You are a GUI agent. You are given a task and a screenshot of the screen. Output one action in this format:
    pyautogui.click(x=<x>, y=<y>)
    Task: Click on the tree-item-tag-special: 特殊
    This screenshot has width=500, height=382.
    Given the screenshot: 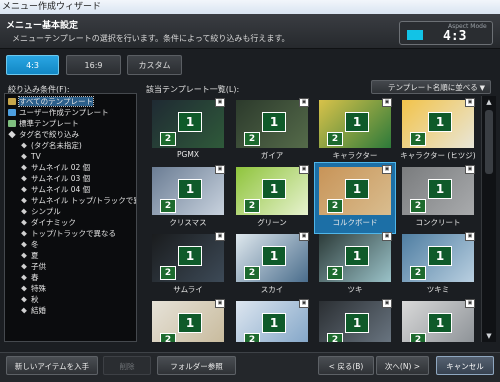 What is the action you would take?
    pyautogui.click(x=33, y=288)
    